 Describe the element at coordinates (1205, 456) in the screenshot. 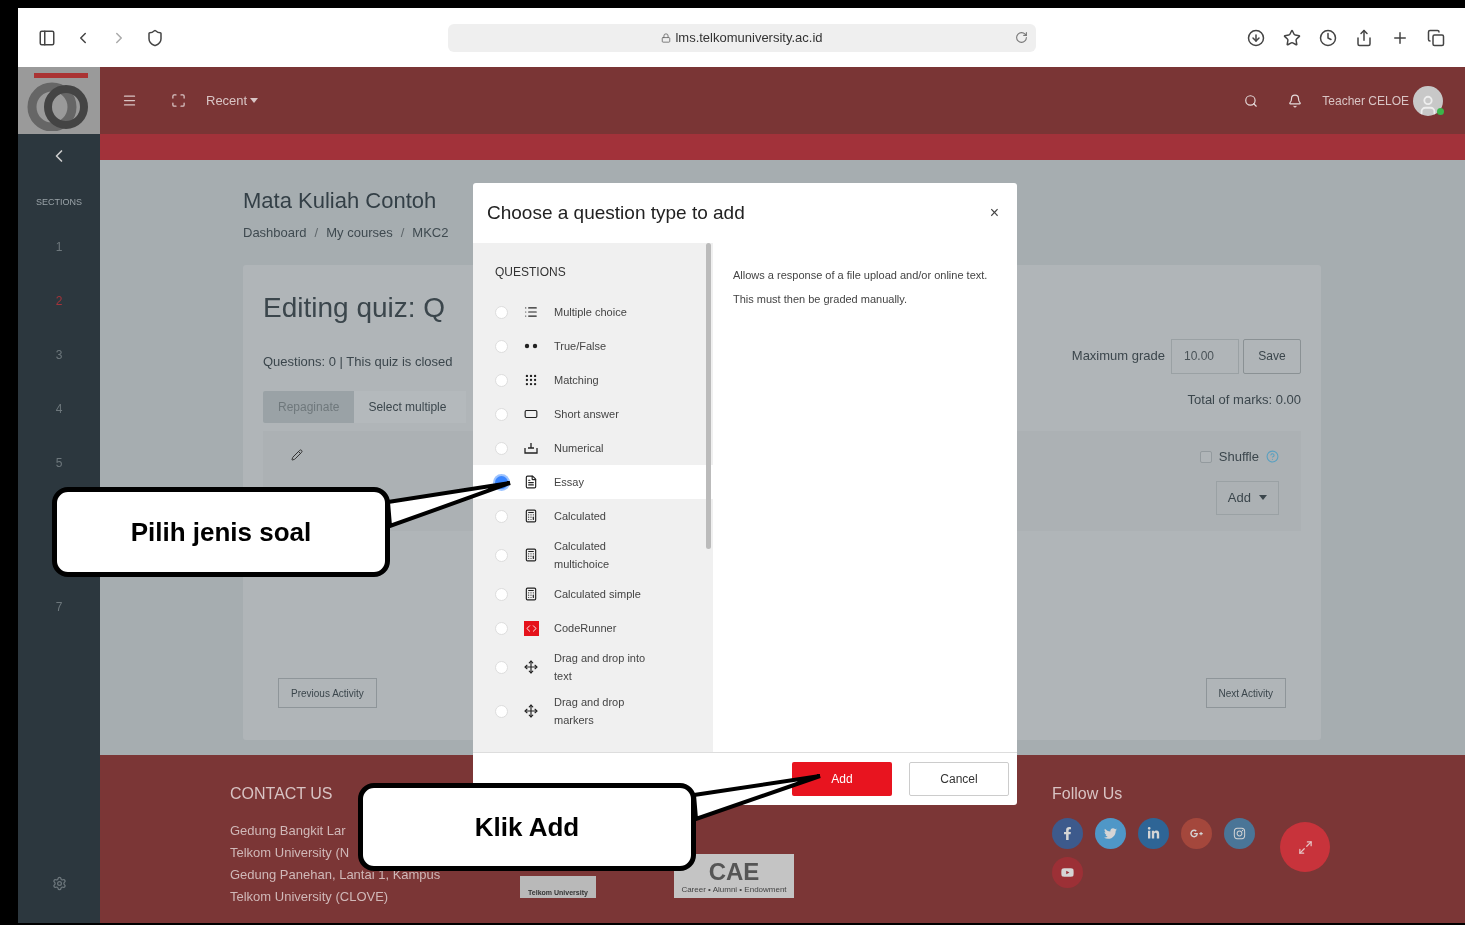

I see `shuffle-checkbox` at that location.